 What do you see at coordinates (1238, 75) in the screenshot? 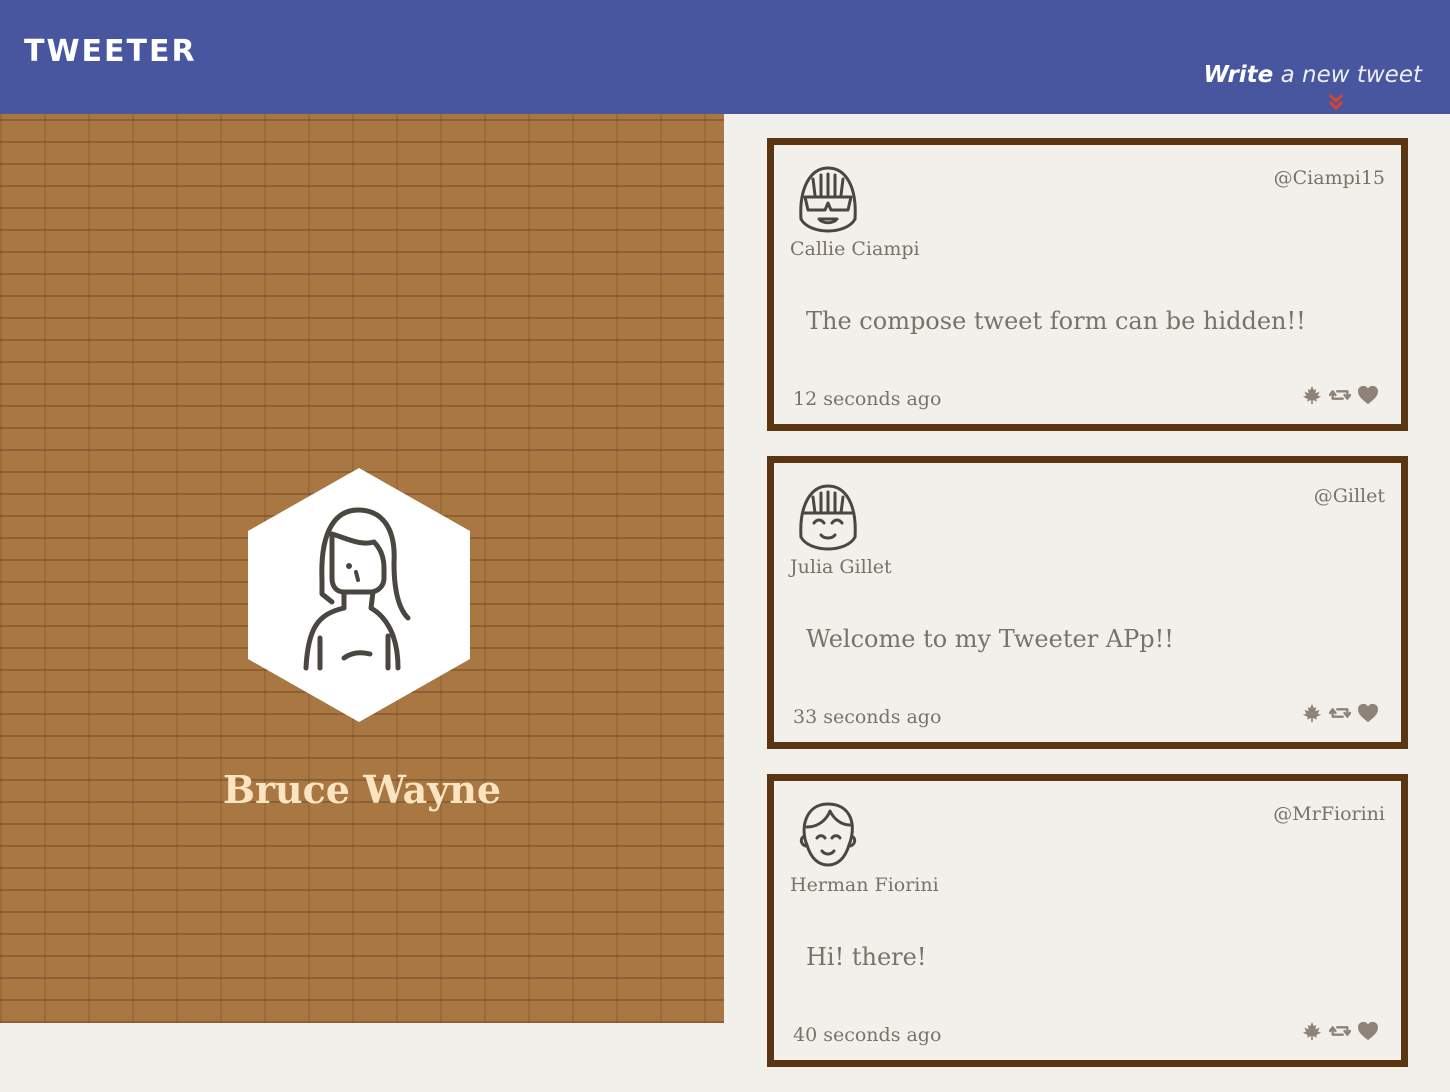
I see `compose-toggle-strong: Write` at bounding box center [1238, 75].